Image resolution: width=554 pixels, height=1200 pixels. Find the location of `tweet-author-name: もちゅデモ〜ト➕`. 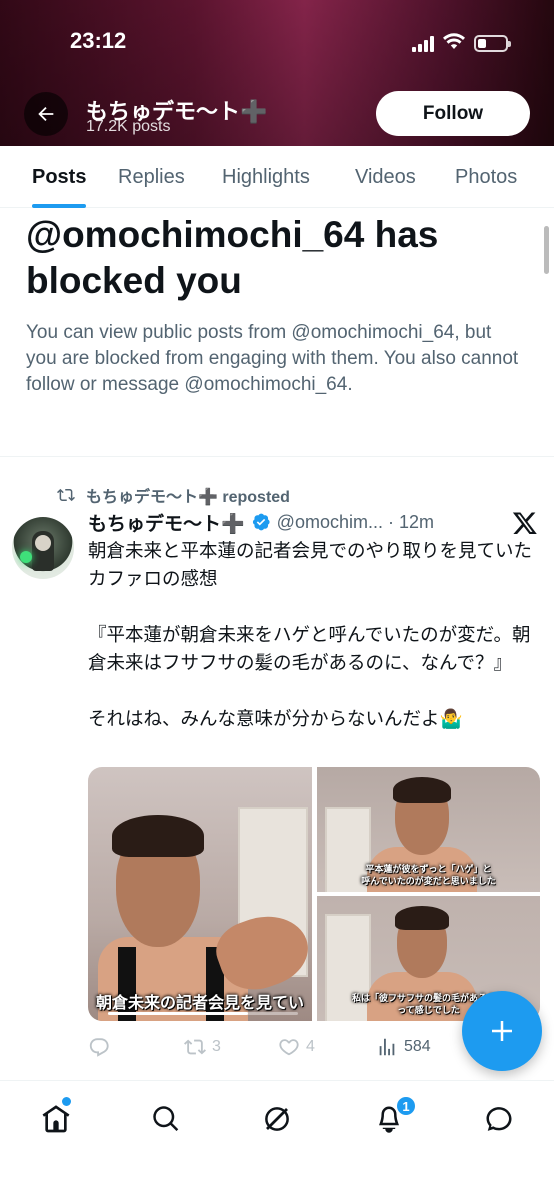

tweet-author-name: もちゅデモ〜ト➕ is located at coordinates (166, 522).